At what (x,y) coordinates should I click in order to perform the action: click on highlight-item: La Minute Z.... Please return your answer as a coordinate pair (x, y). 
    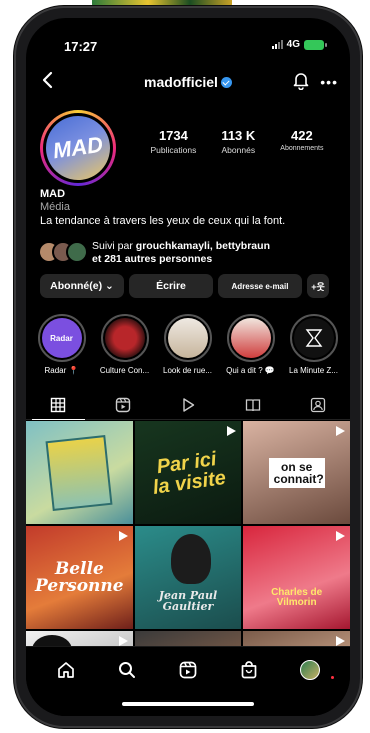
    Looking at the image, I should click on (313, 349).